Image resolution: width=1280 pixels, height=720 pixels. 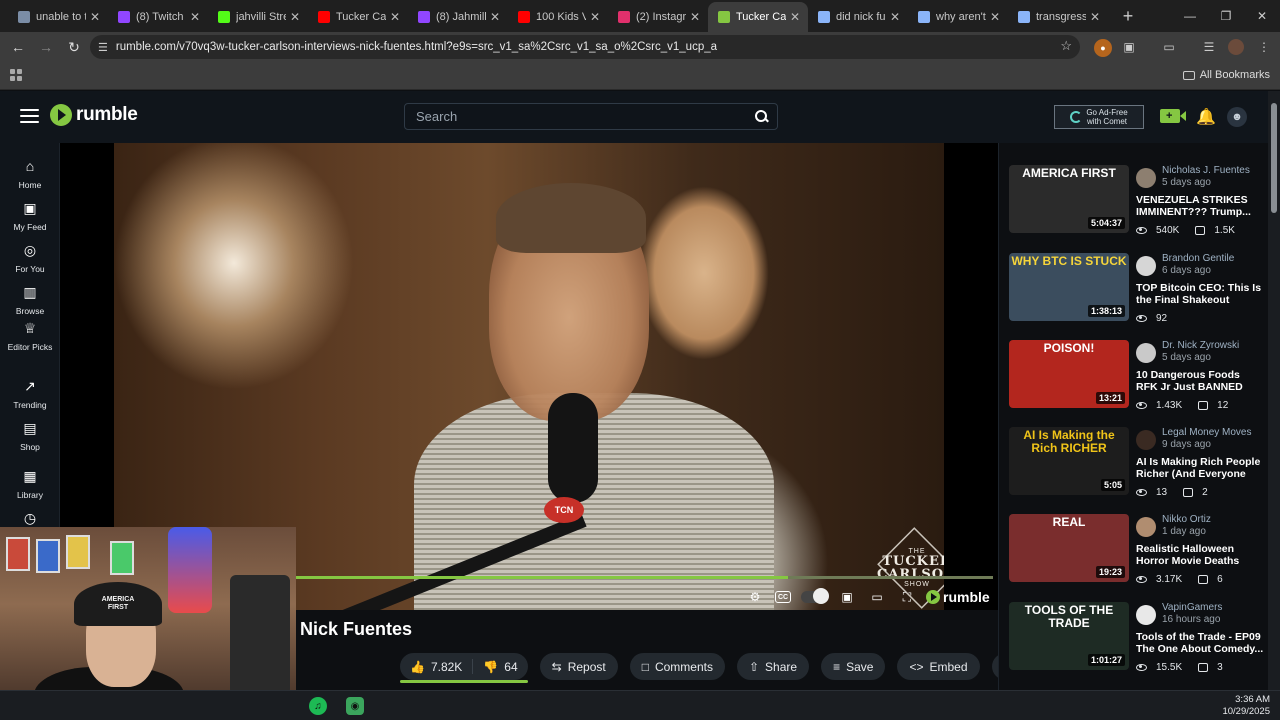 What do you see at coordinates (1200, 555) in the screenshot?
I see `recommended-title: Realistic Halloween Horror Movie Deaths` at bounding box center [1200, 555].